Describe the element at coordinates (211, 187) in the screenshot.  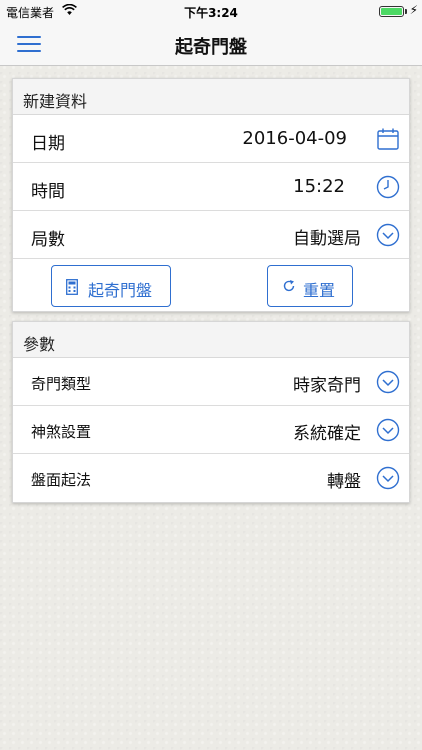
I see `time-row: 時間 15:22` at that location.